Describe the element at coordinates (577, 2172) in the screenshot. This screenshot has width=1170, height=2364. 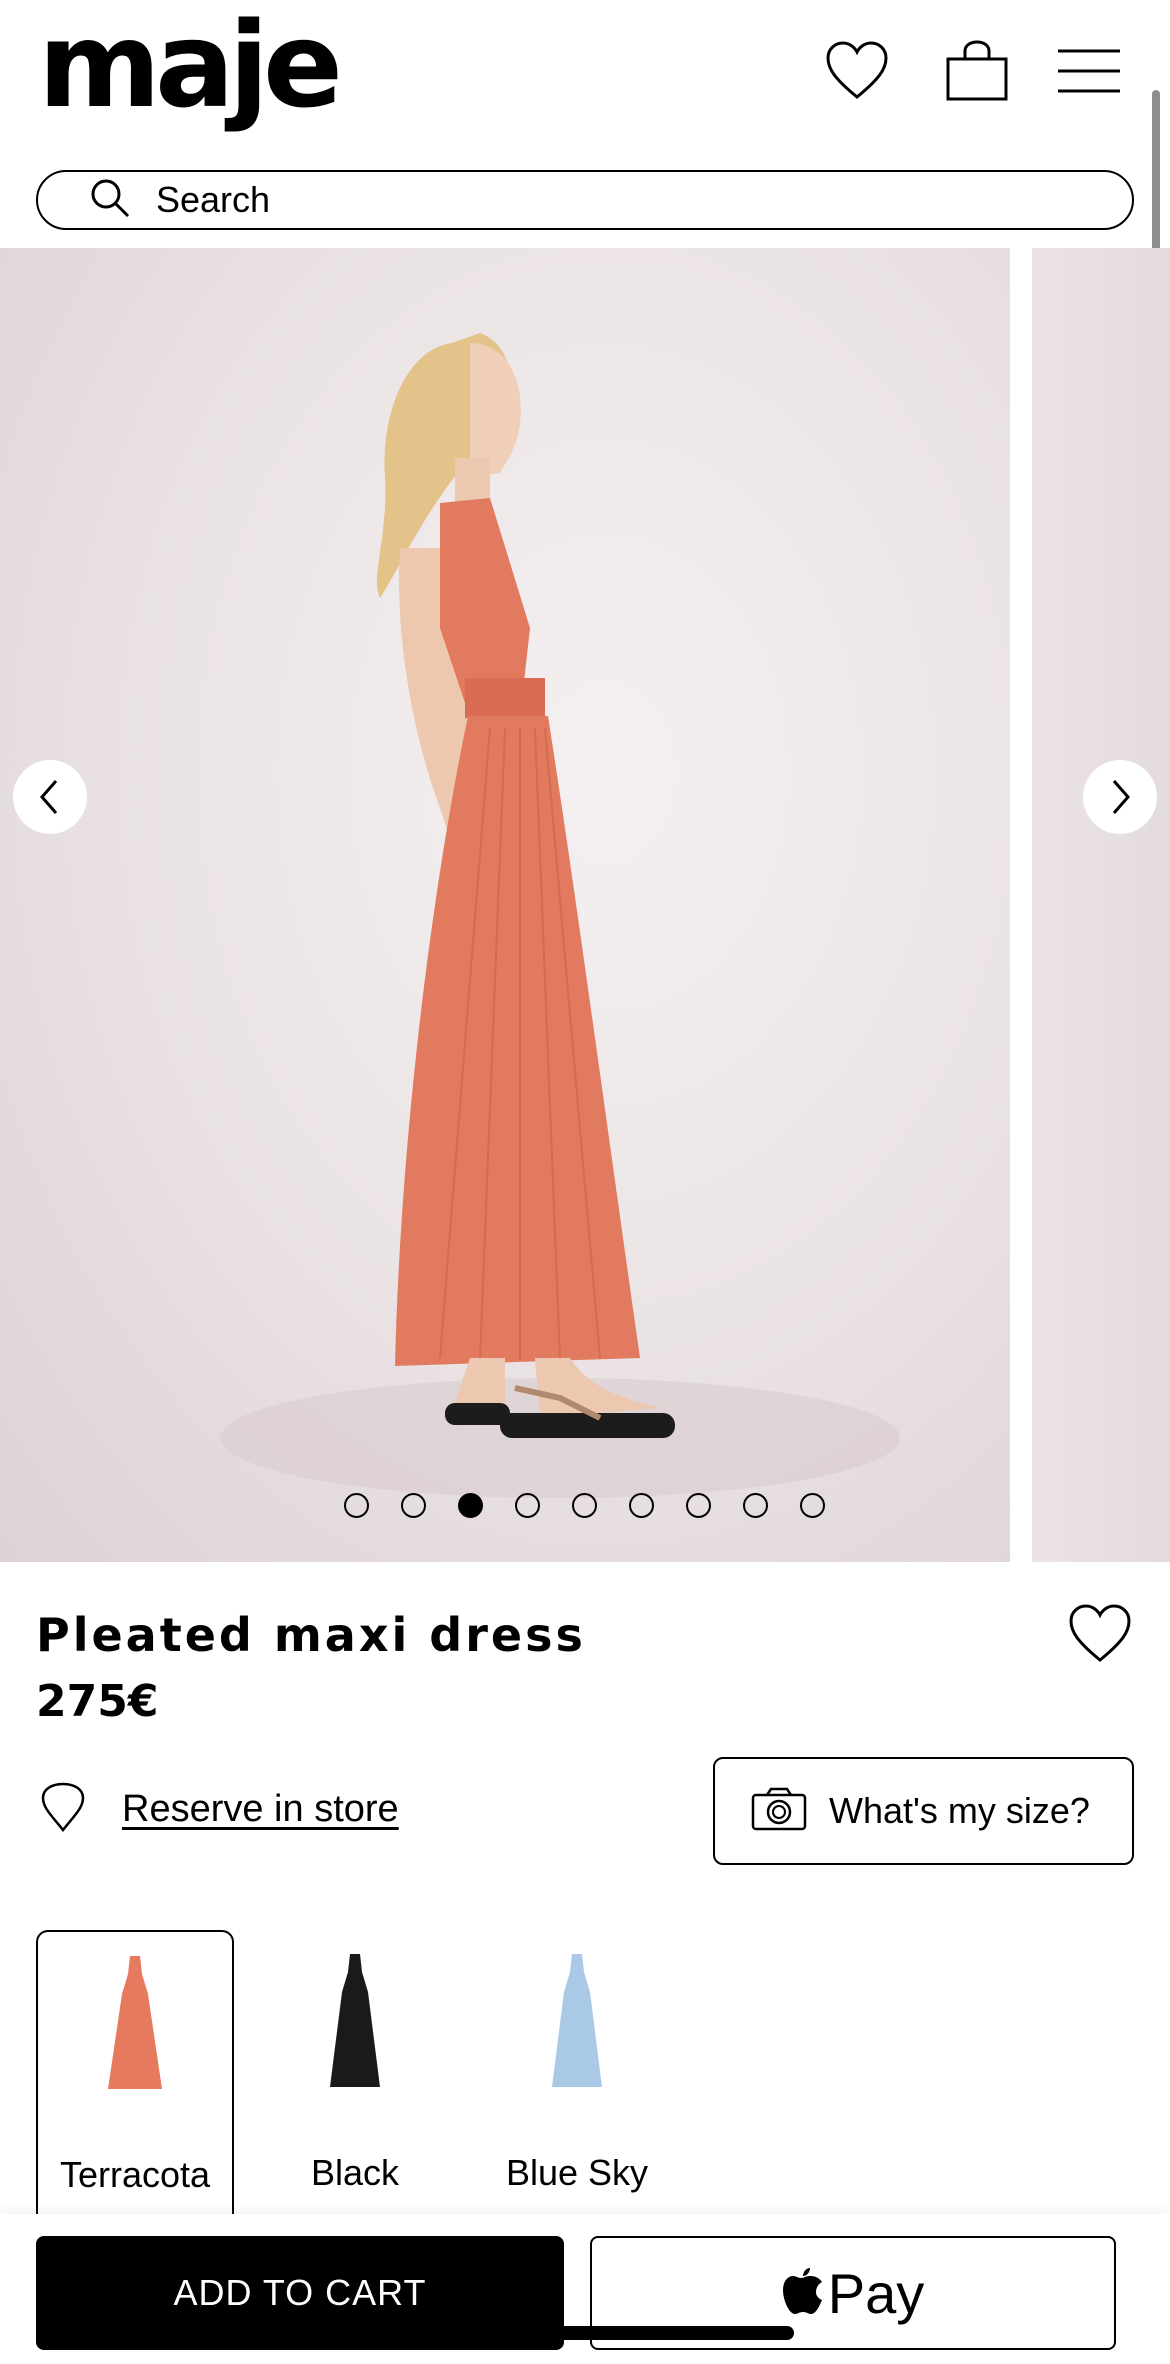
I see `swatch-label: Blue Sky` at that location.